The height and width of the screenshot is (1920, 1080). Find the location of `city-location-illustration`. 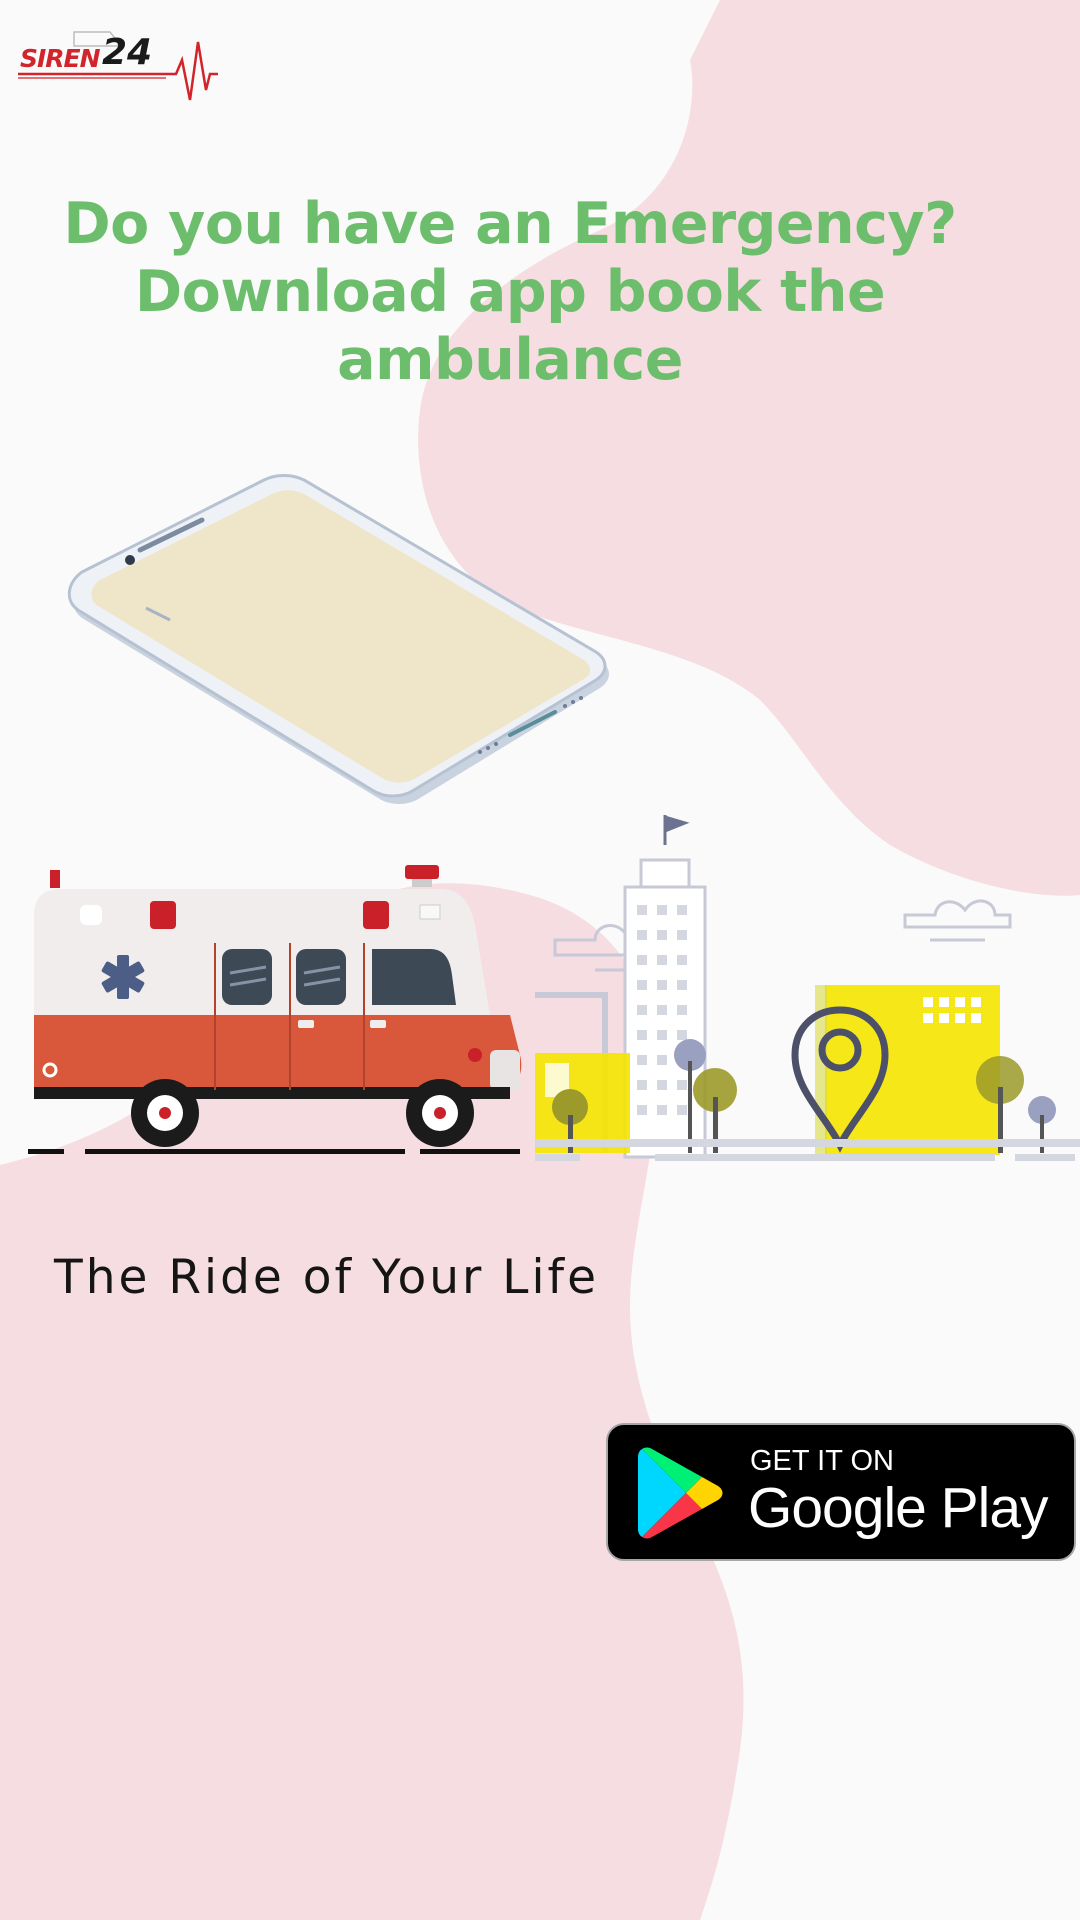

city-location-illustration is located at coordinates (807, 988).